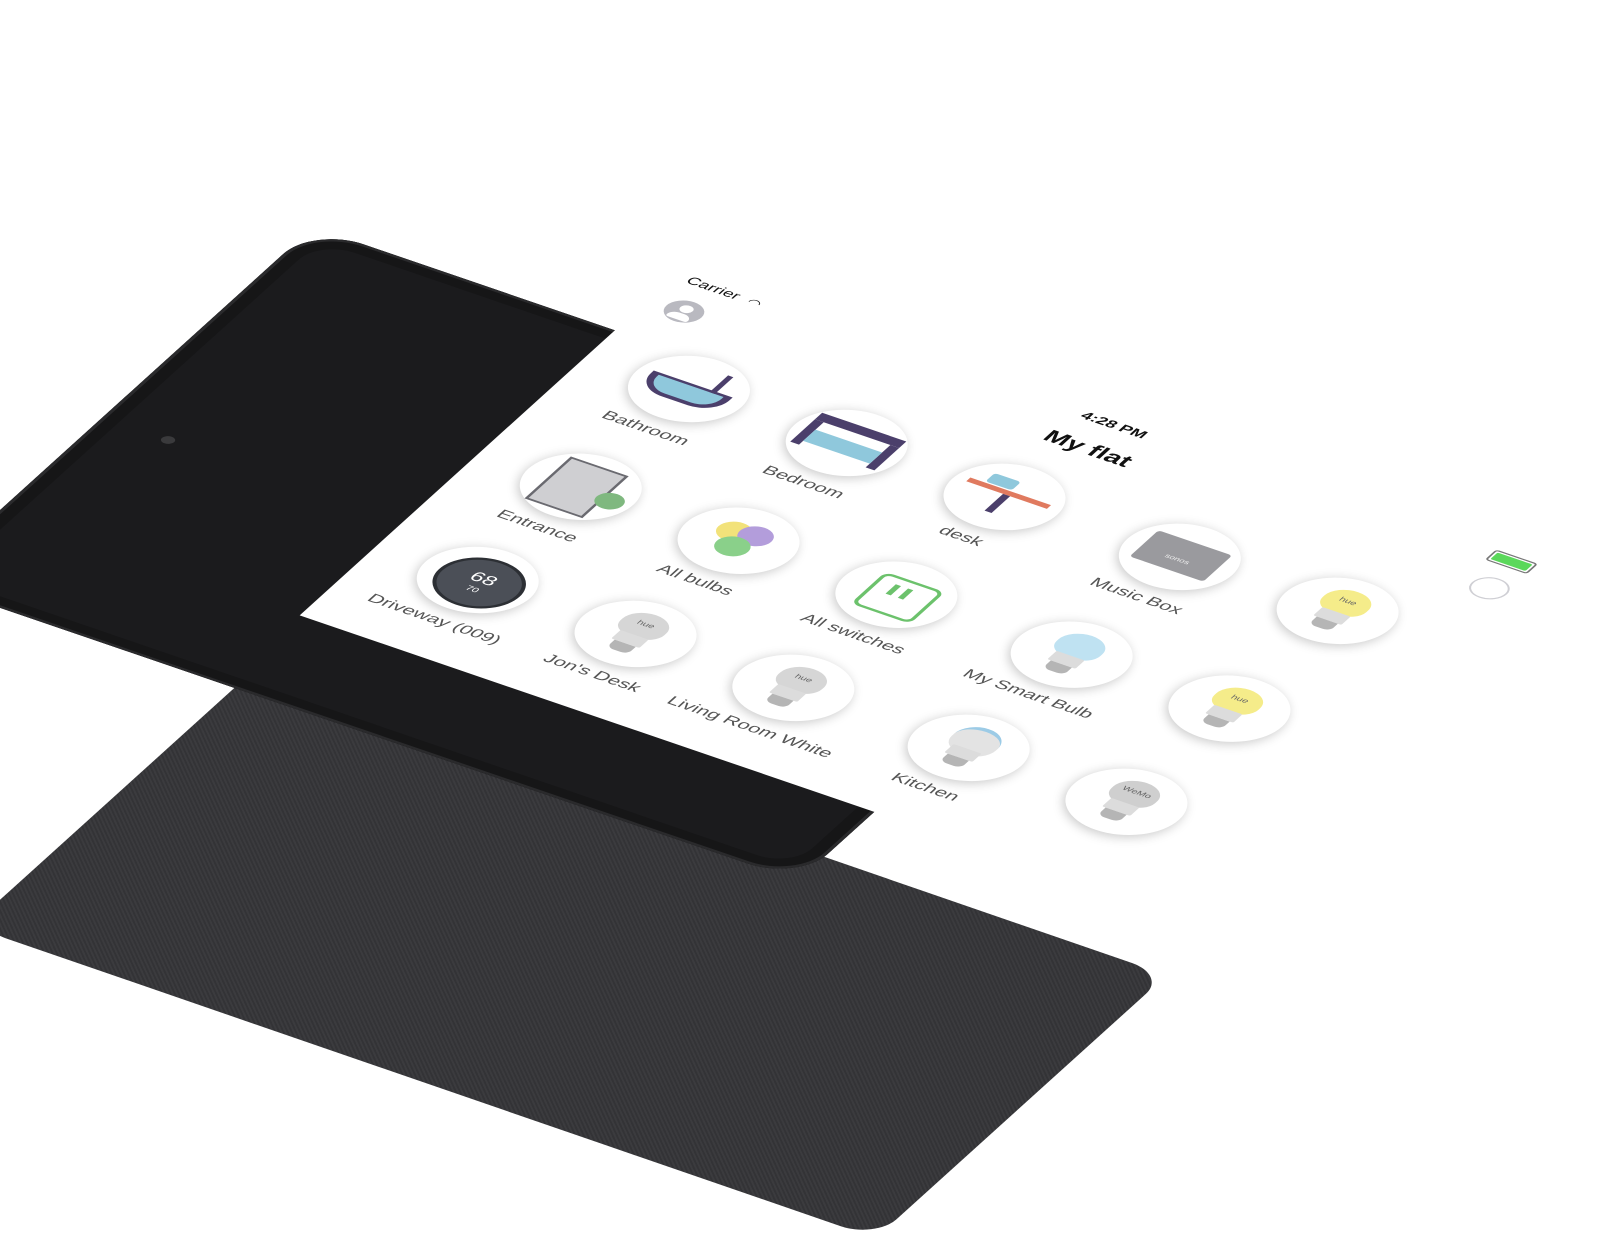 Image resolution: width=1600 pixels, height=1238 pixels. Describe the element at coordinates (1489, 588) in the screenshot. I see `menu-icon` at that location.